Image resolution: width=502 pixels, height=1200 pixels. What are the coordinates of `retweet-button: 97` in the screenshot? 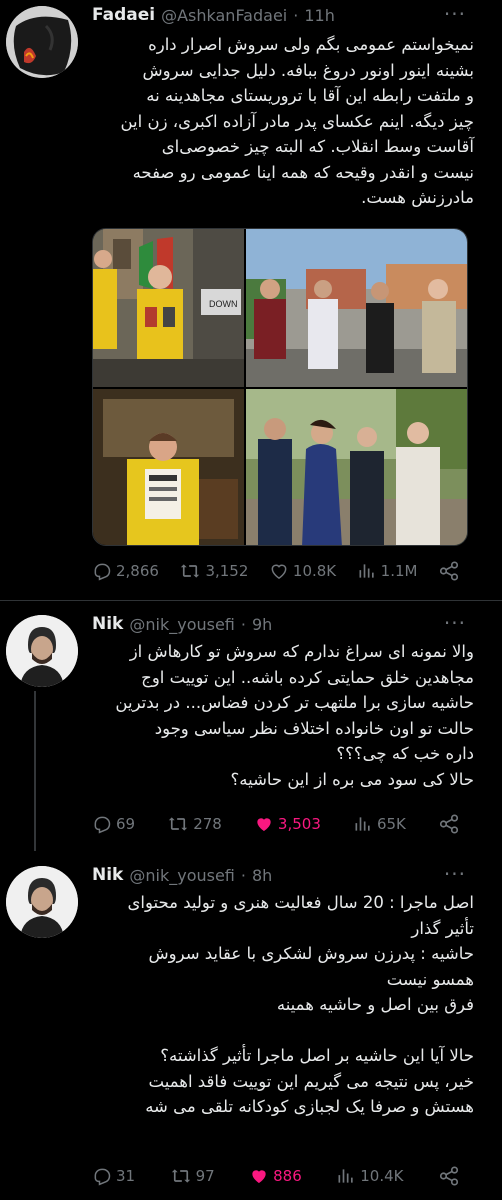 It's located at (192, 1176).